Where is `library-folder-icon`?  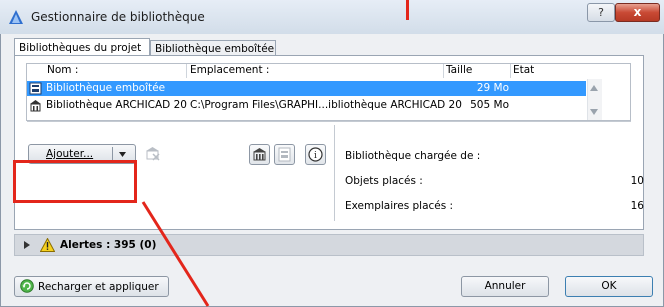
library-folder-icon is located at coordinates (35, 88).